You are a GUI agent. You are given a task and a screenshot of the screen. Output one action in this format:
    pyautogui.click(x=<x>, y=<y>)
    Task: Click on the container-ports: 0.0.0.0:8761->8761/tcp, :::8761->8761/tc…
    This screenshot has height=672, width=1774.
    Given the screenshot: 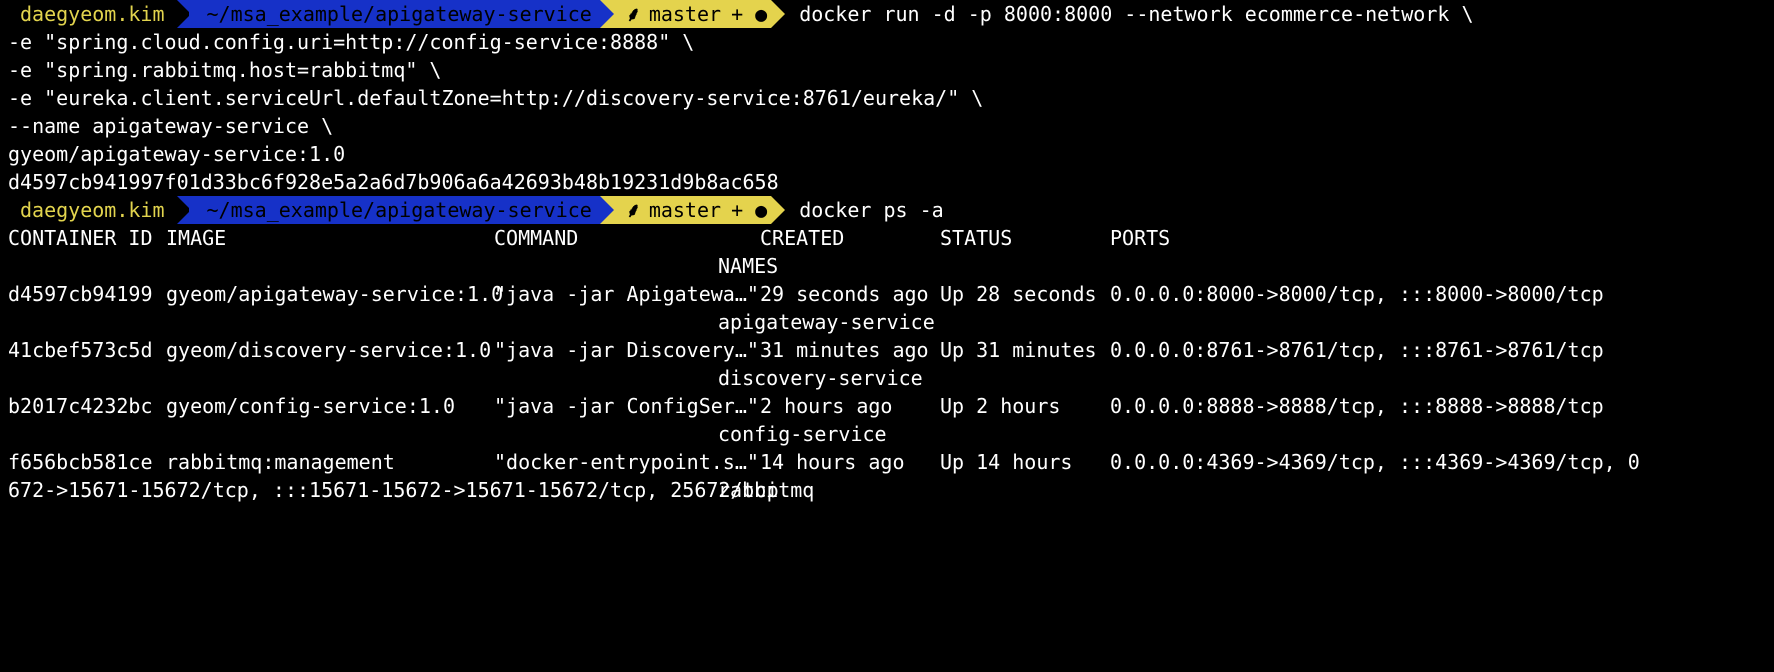 What is the action you would take?
    pyautogui.click(x=1357, y=350)
    